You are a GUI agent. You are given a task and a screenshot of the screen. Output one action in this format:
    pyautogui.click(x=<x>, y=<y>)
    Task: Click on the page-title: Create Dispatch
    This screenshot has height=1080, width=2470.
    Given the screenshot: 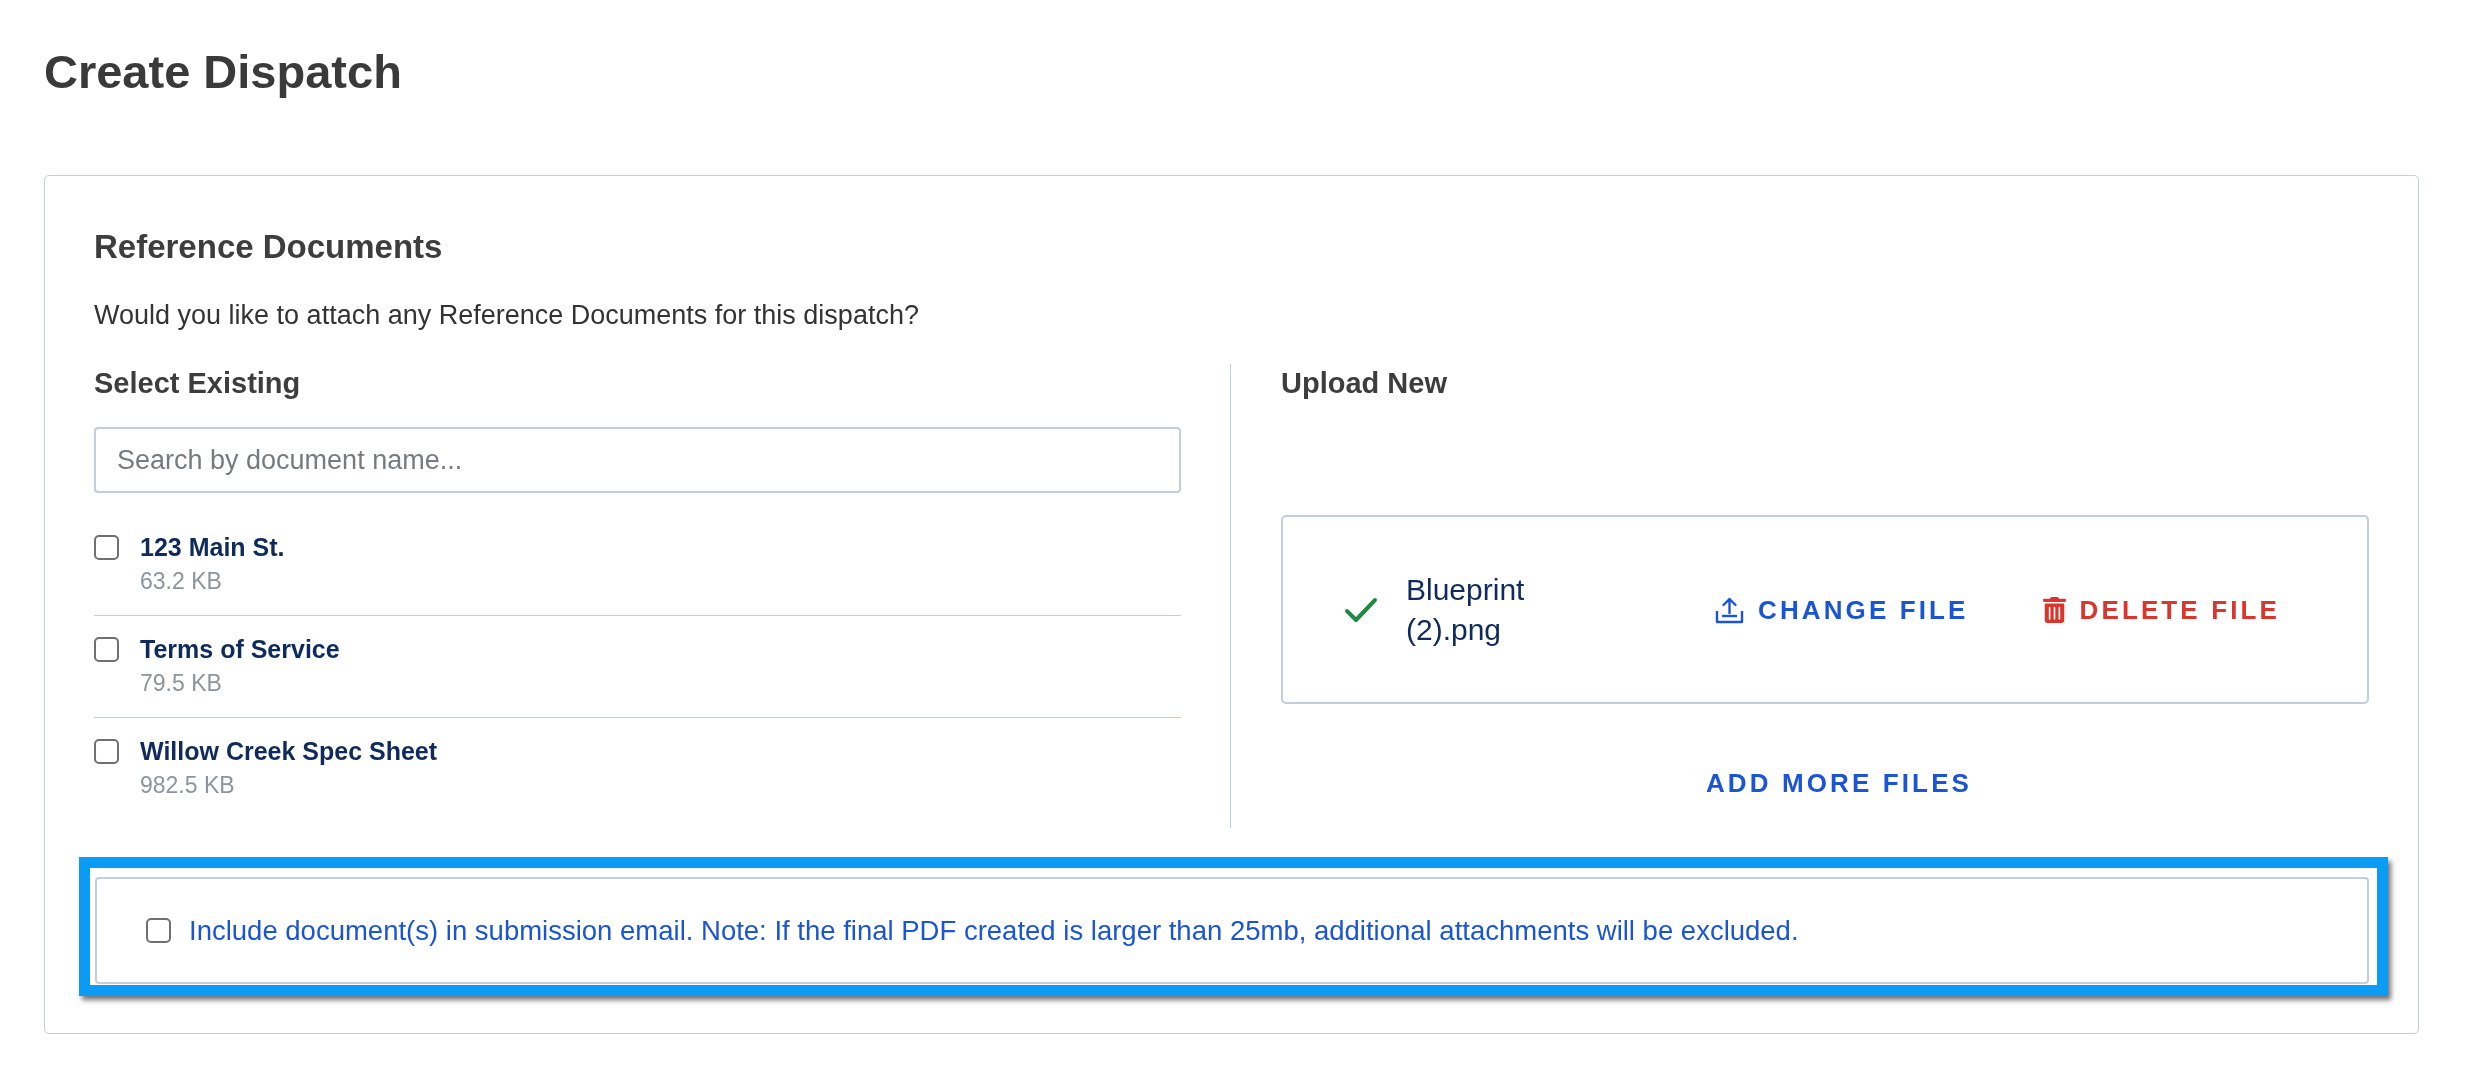 What is the action you would take?
    pyautogui.click(x=223, y=72)
    